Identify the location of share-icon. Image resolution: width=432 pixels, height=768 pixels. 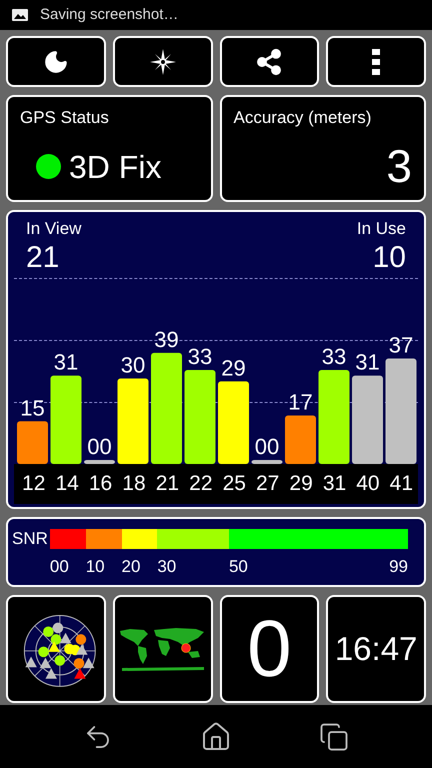
(269, 62).